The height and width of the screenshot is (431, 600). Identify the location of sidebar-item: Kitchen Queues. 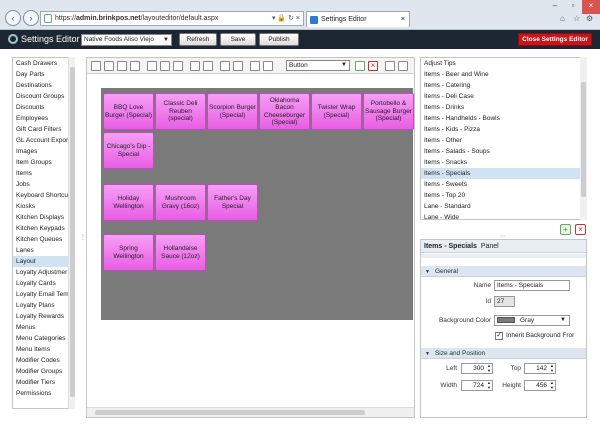
(43, 239).